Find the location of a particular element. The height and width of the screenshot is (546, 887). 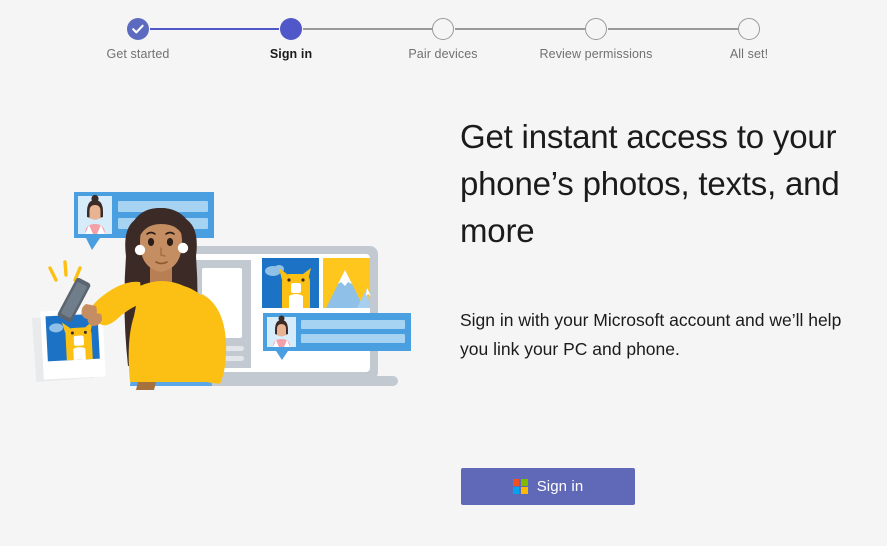

photo-thumbnail-mountain is located at coordinates (347, 283).